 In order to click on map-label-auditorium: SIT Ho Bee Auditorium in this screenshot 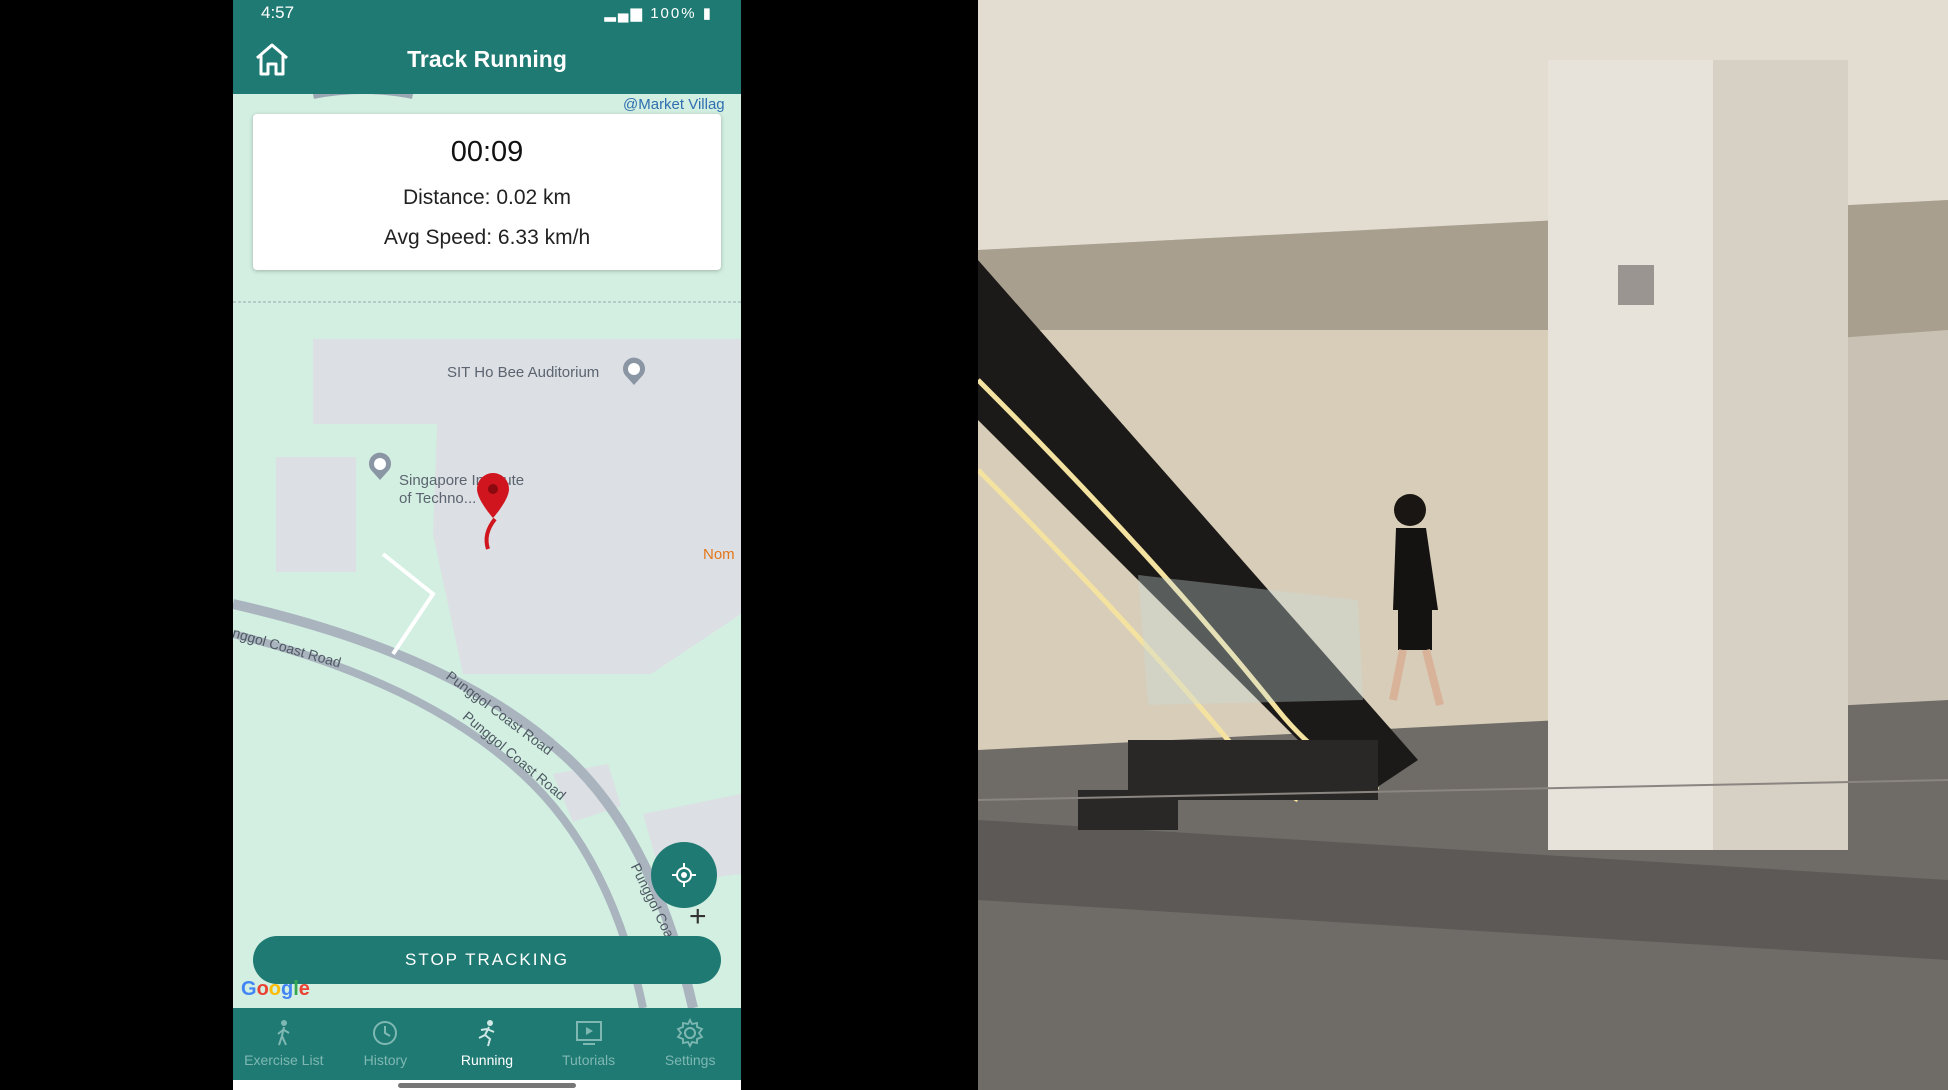, I will do `click(523, 372)`.